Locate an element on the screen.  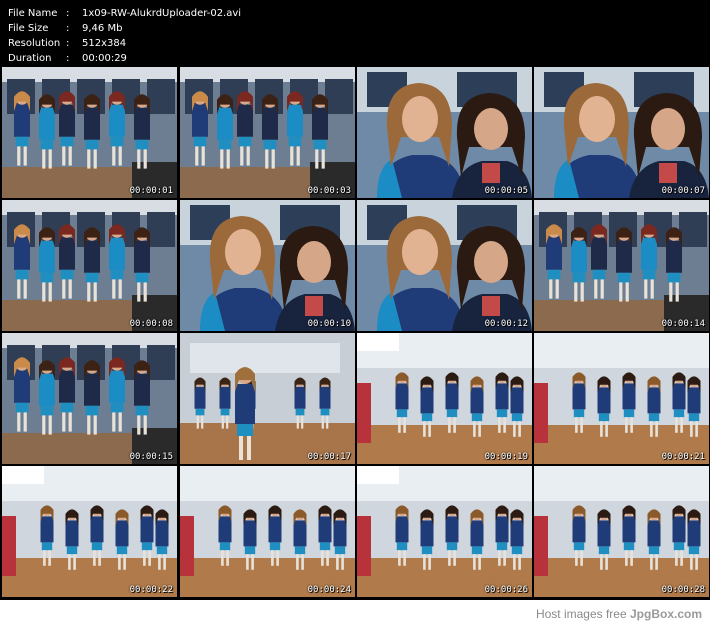
video-thumbnail: 00:00:17 is located at coordinates (267, 398).